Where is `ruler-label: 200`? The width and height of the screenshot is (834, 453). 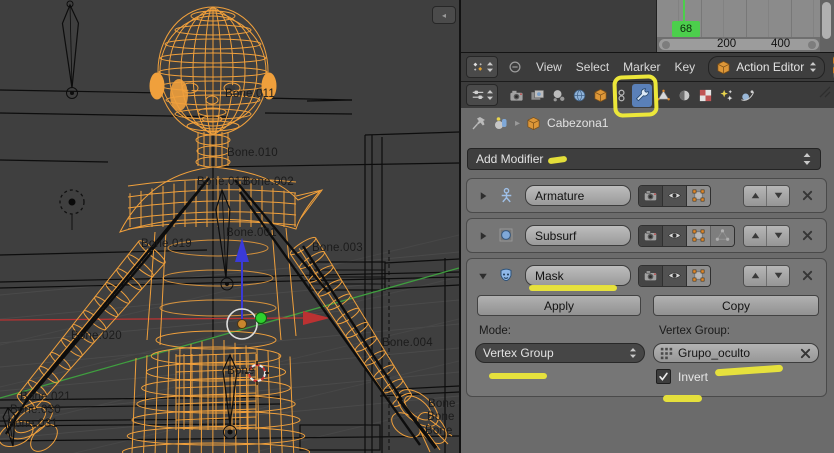 ruler-label: 200 is located at coordinates (727, 44).